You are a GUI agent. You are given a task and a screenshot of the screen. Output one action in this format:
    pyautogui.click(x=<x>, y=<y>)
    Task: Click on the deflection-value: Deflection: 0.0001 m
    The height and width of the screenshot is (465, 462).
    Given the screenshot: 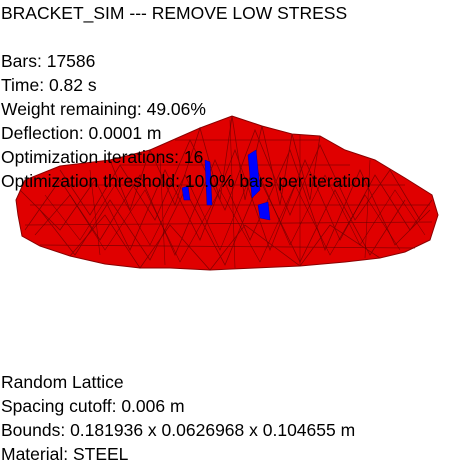 What is the action you would take?
    pyautogui.click(x=81, y=133)
    